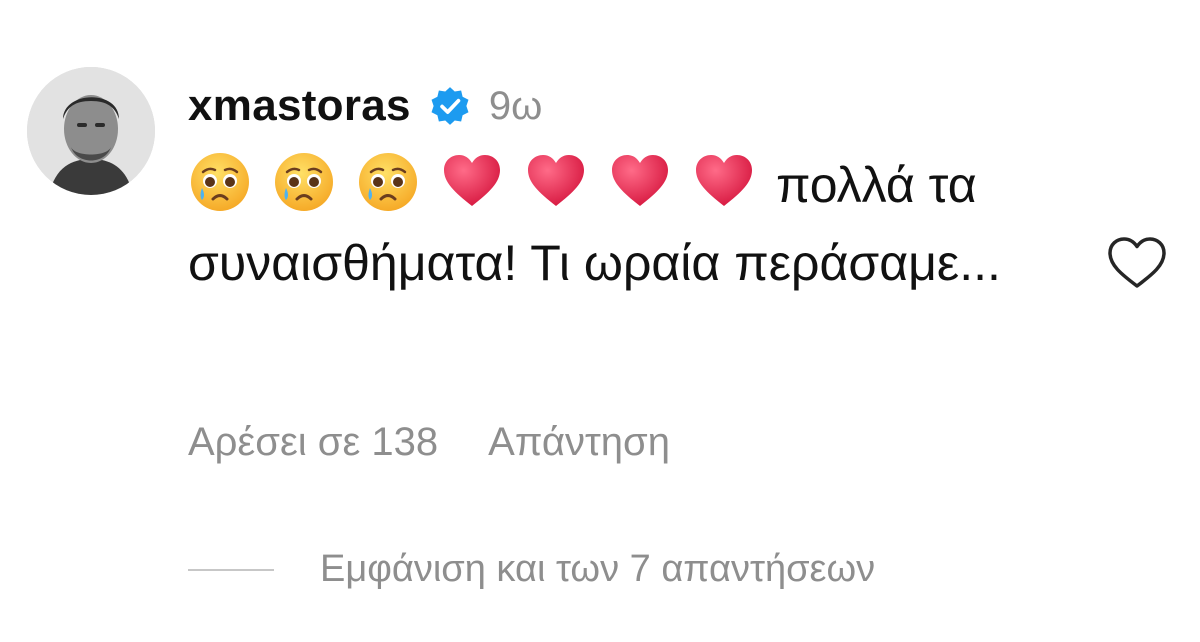 The height and width of the screenshot is (642, 1200). What do you see at coordinates (598, 569) in the screenshot?
I see `view-replies-label: Εμφάνιση και των 7 απαντήσεων` at bounding box center [598, 569].